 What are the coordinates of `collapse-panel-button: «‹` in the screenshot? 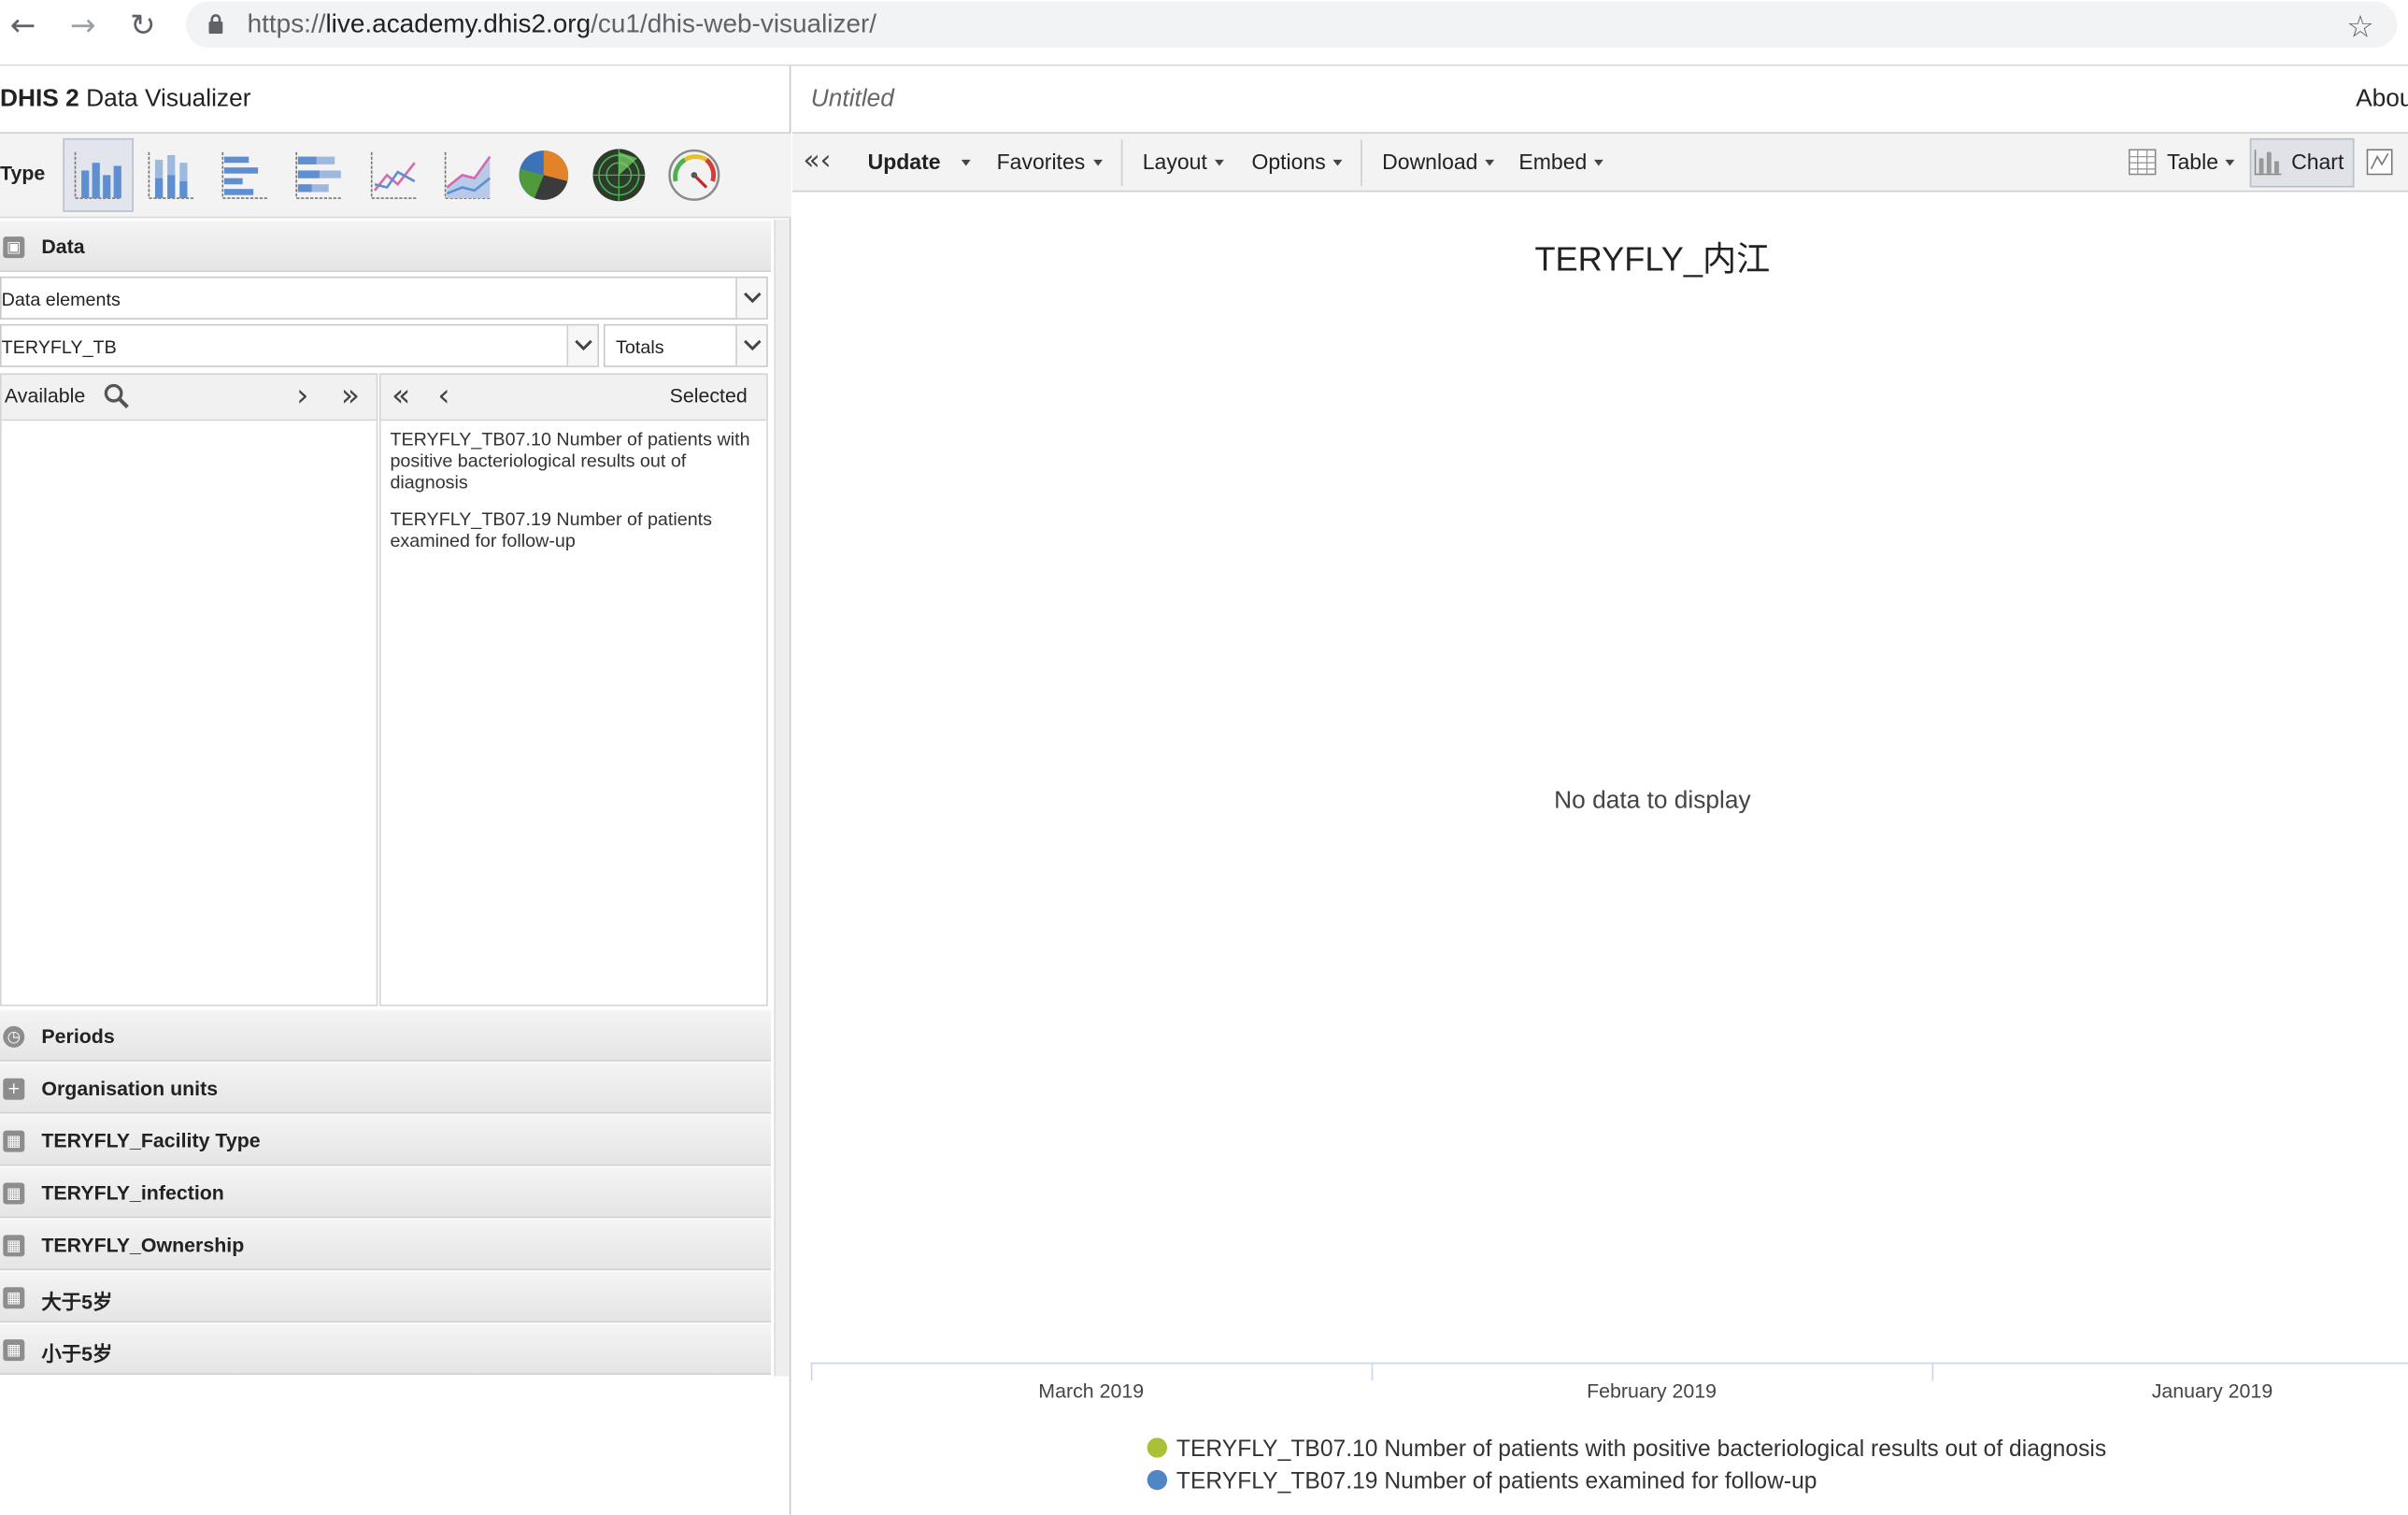 It's located at (818, 160).